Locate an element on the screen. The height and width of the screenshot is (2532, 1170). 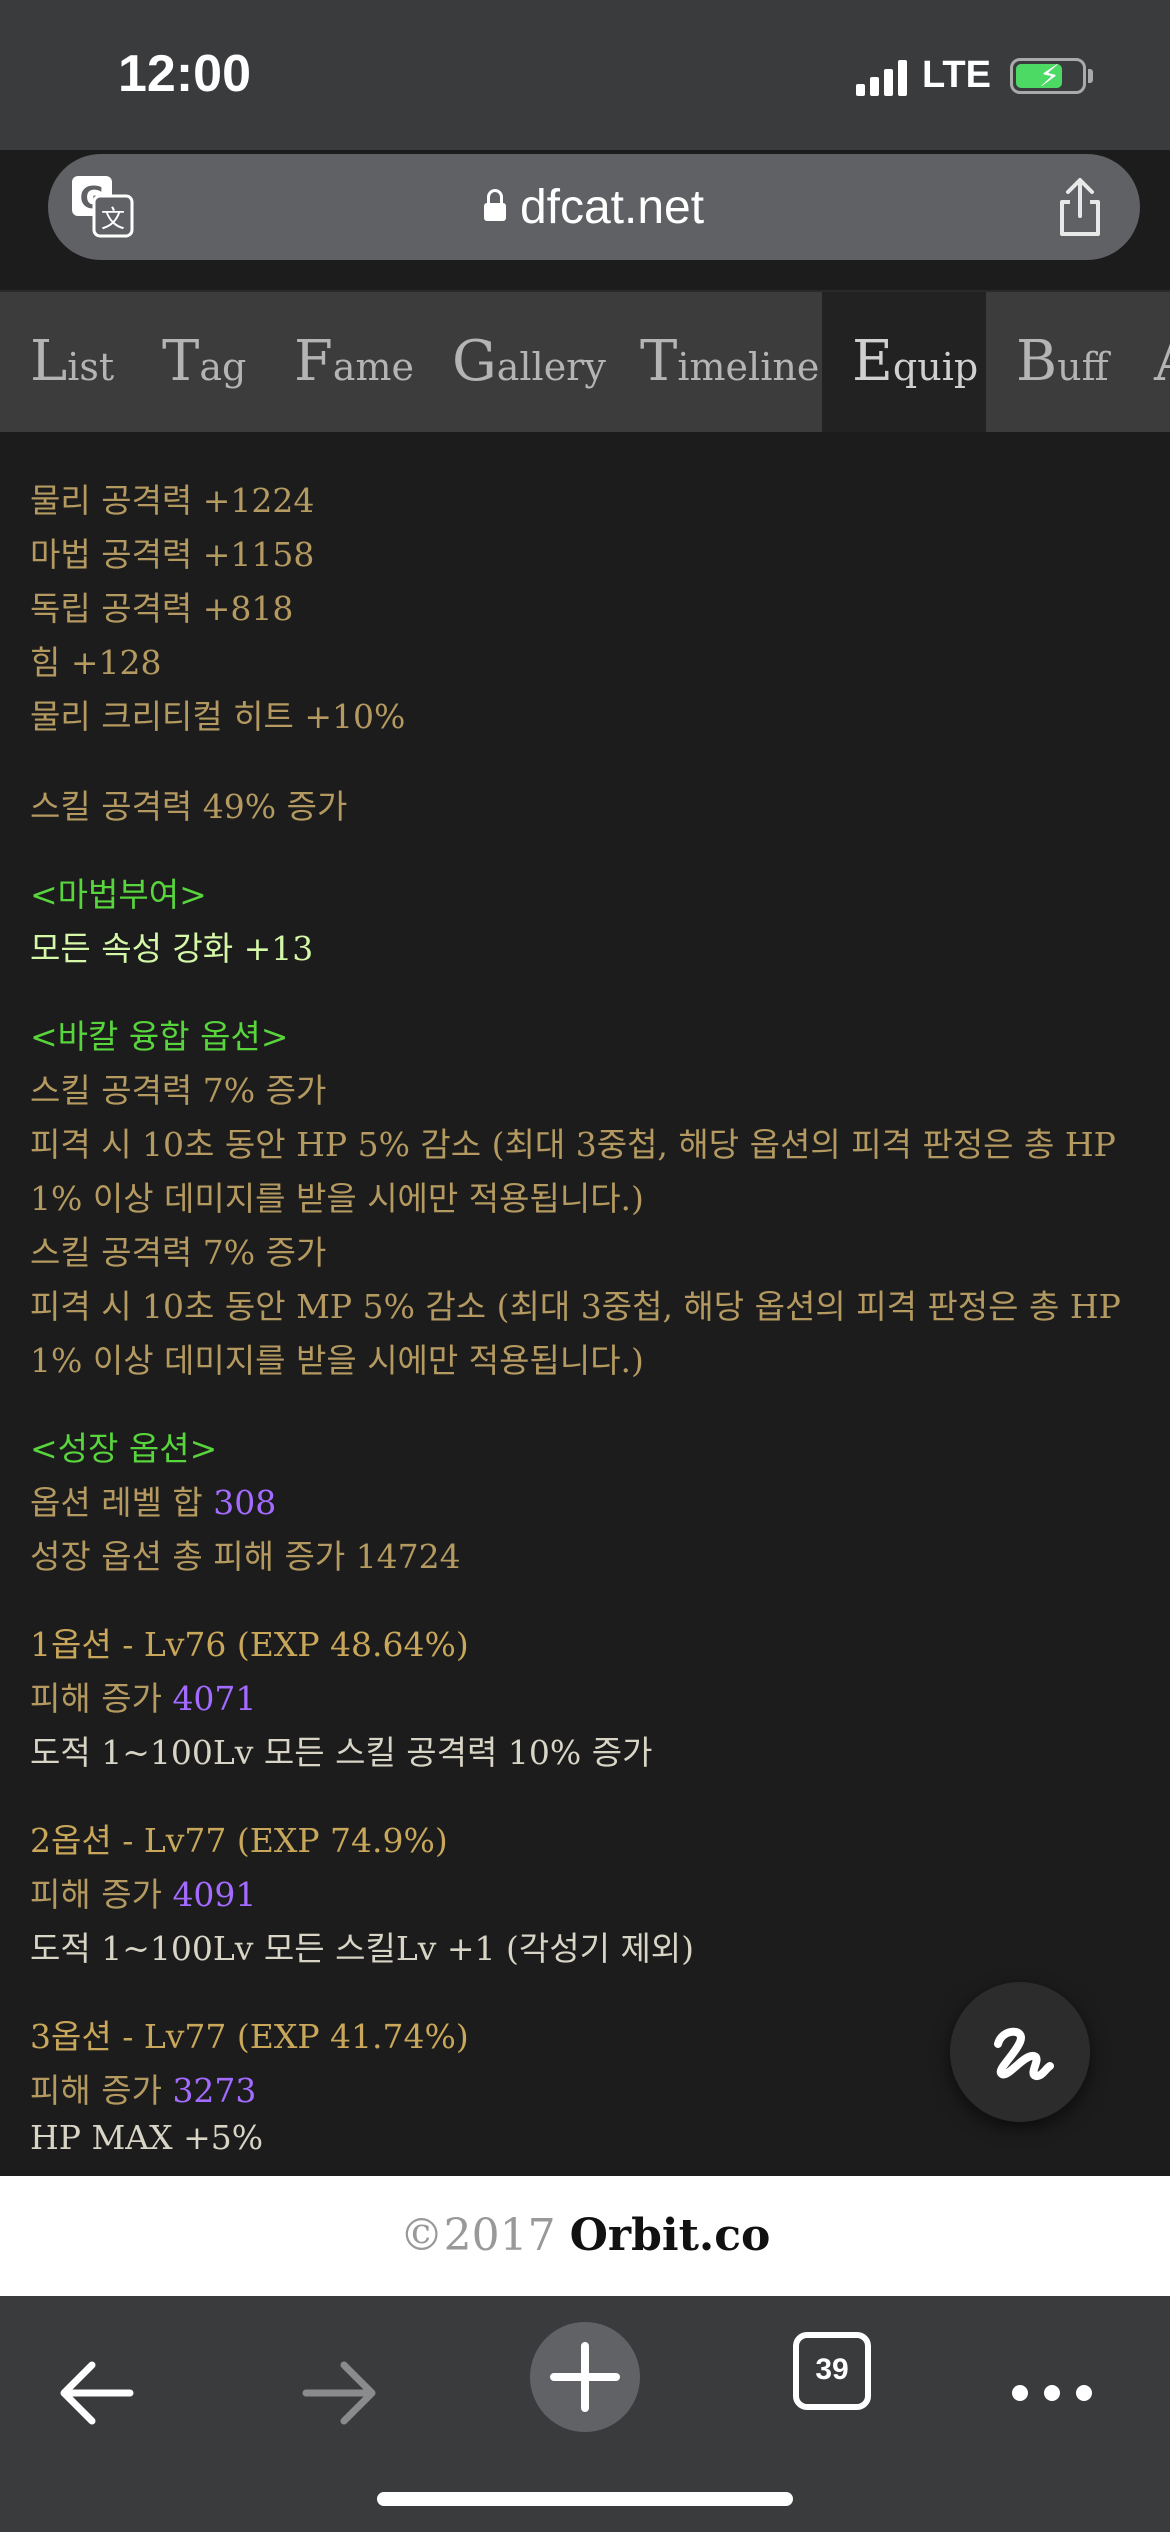
tab-timeline: Timeline is located at coordinates (716, 362).